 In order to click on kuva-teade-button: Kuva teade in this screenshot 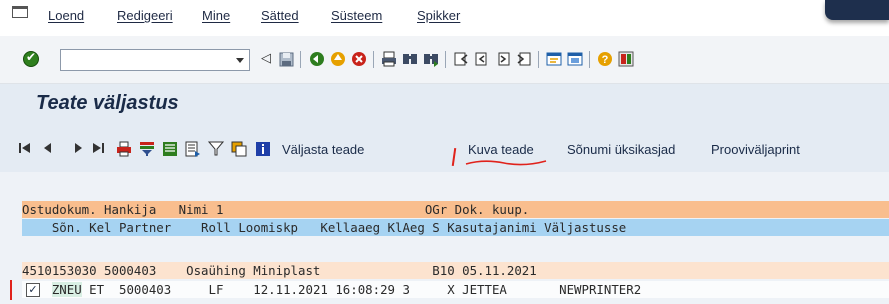, I will do `click(501, 149)`.